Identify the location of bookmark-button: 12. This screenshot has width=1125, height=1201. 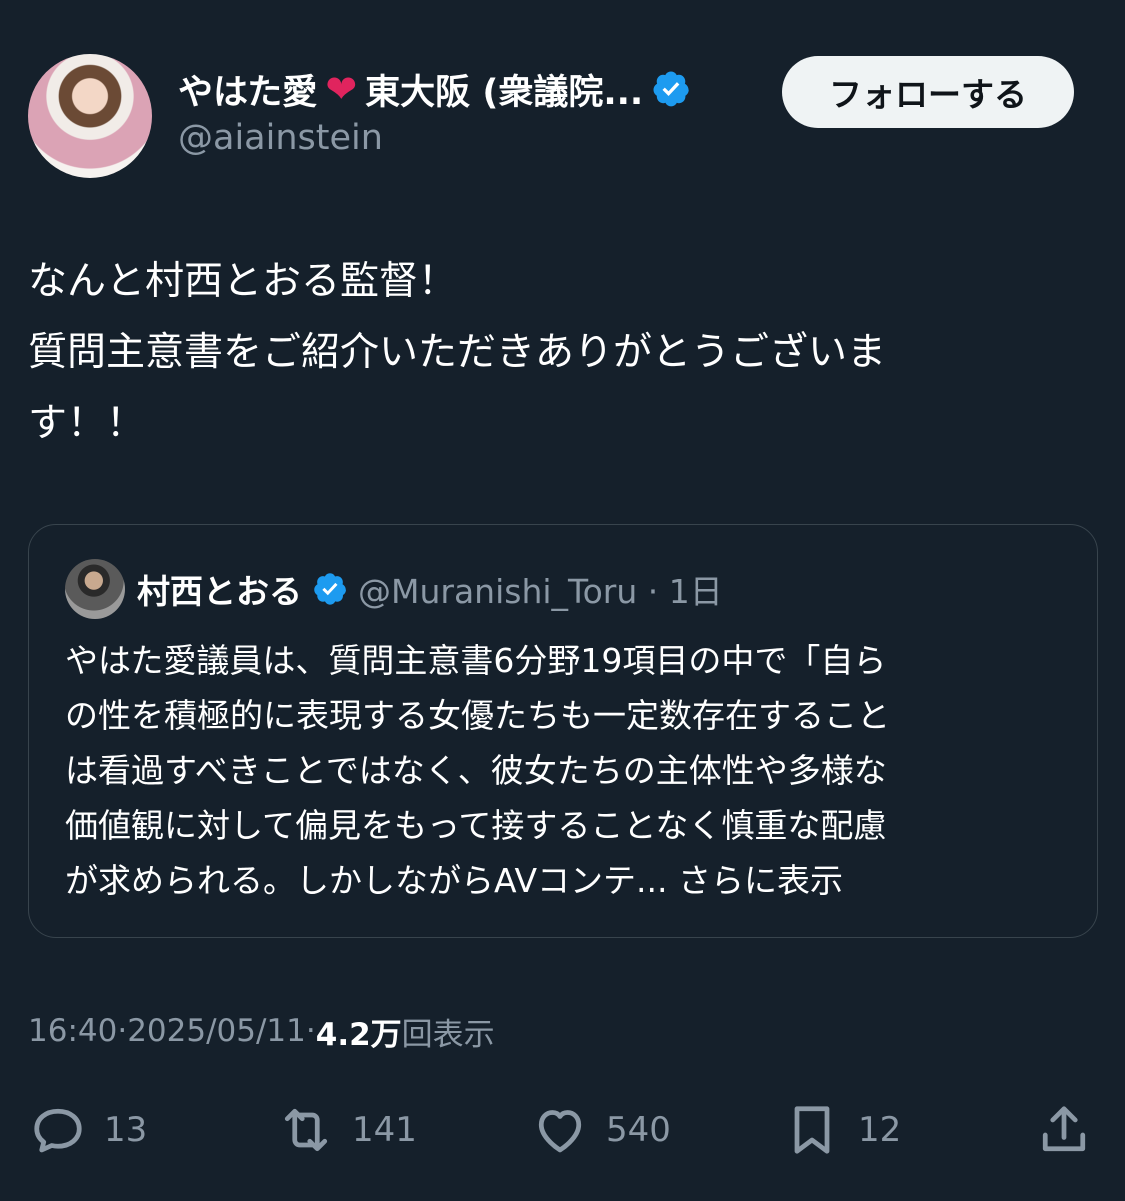
(841, 1130).